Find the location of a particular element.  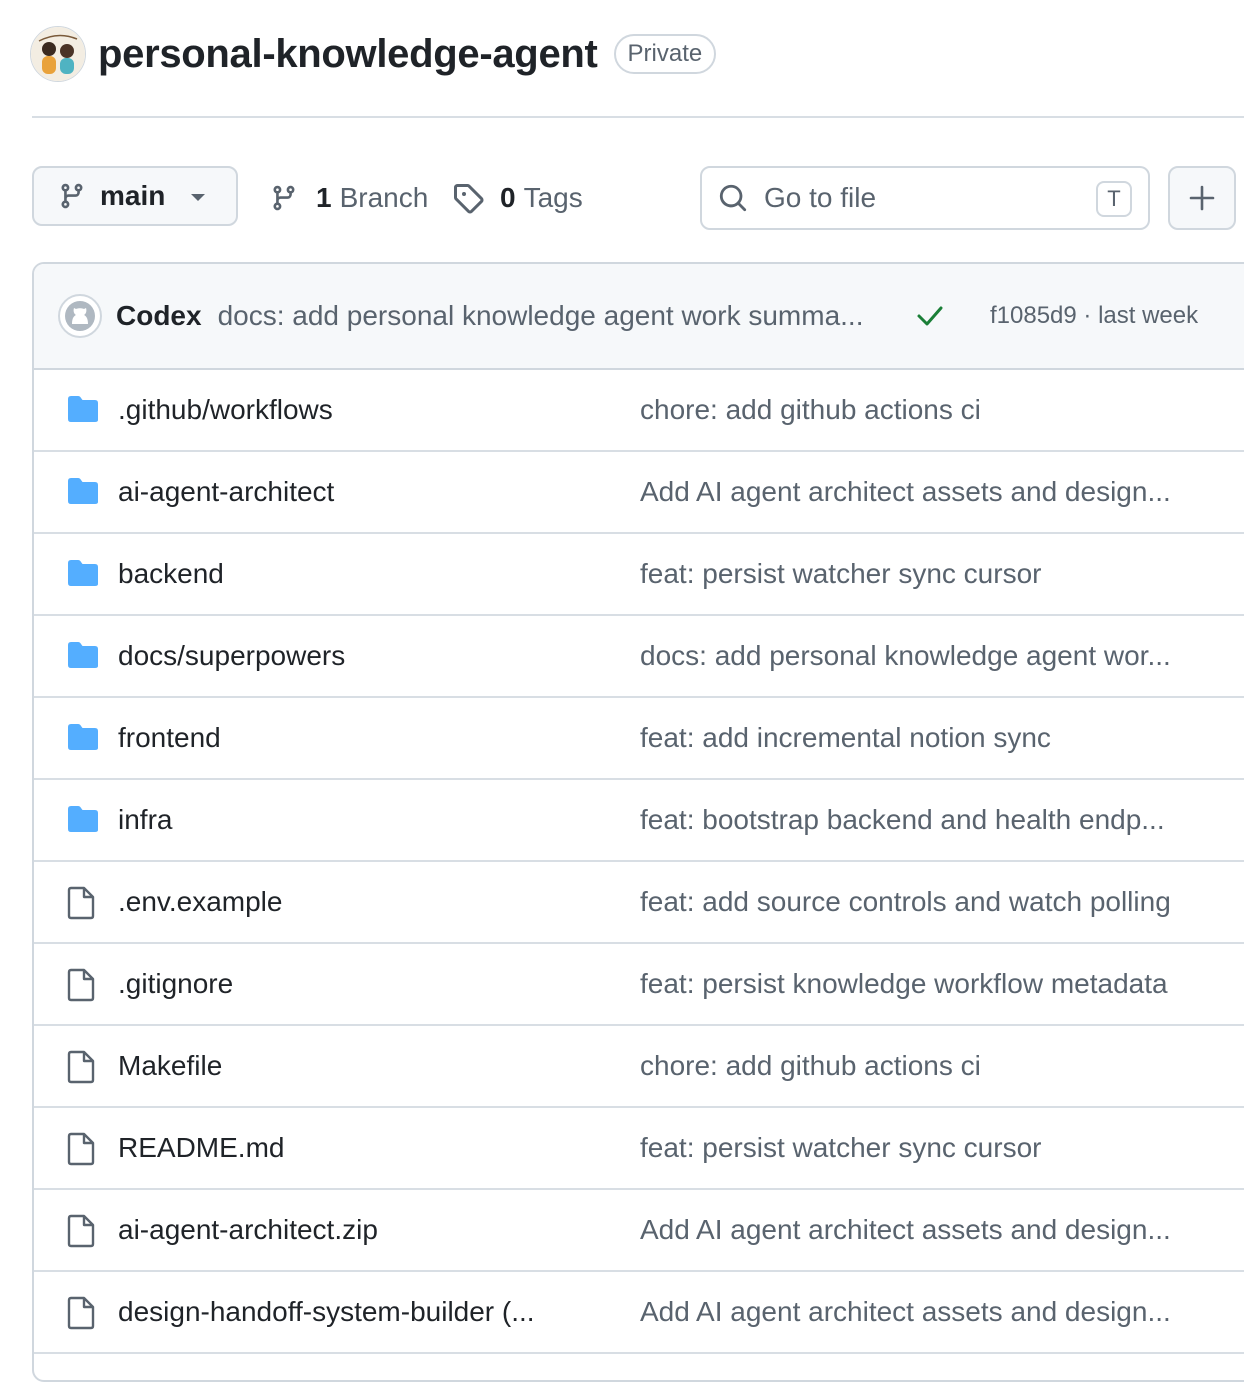

branch-name: main is located at coordinates (133, 195).